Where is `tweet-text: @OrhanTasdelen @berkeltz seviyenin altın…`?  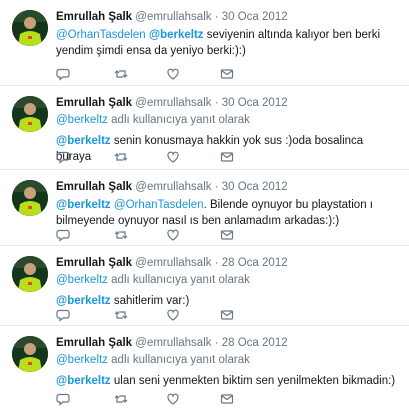
tweet-text: @OrhanTasdelen @berkeltz seviyenin altın… is located at coordinates (228, 43).